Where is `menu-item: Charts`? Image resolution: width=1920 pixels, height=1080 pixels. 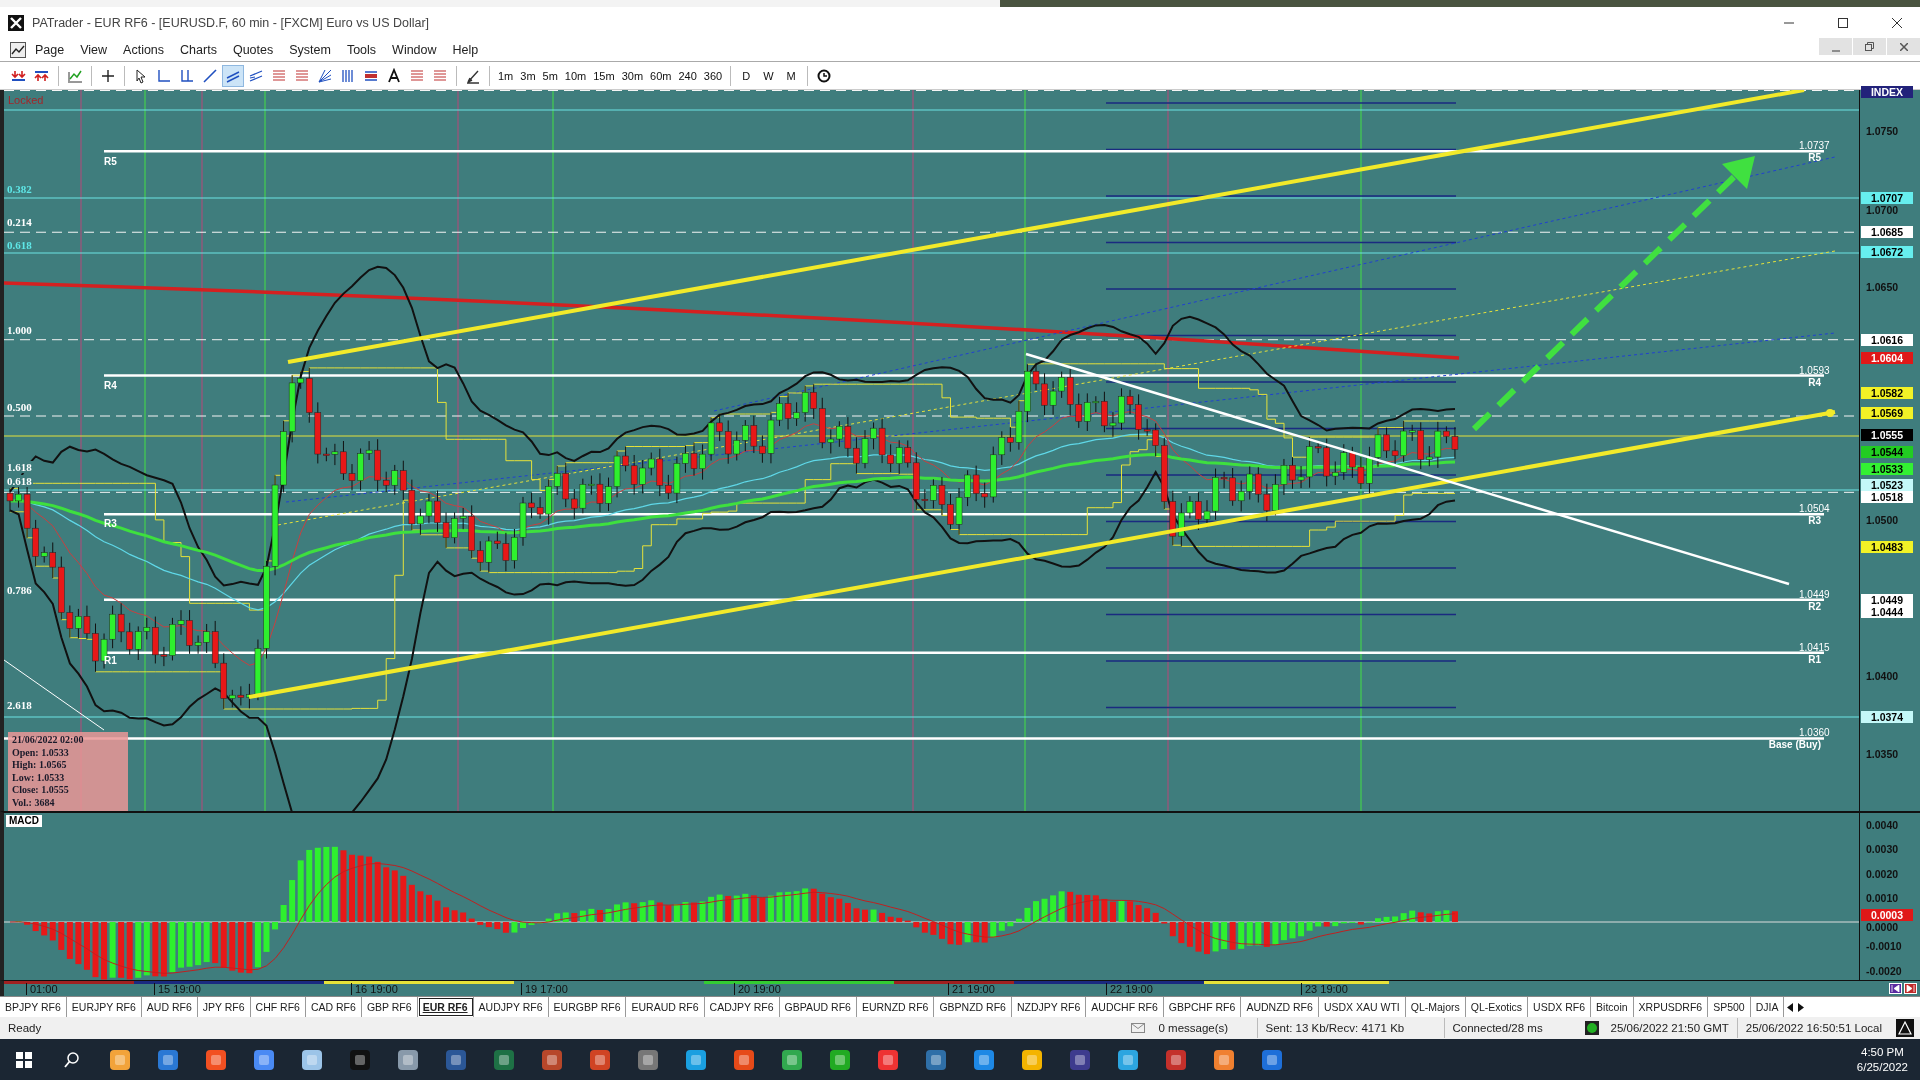 menu-item: Charts is located at coordinates (198, 49).